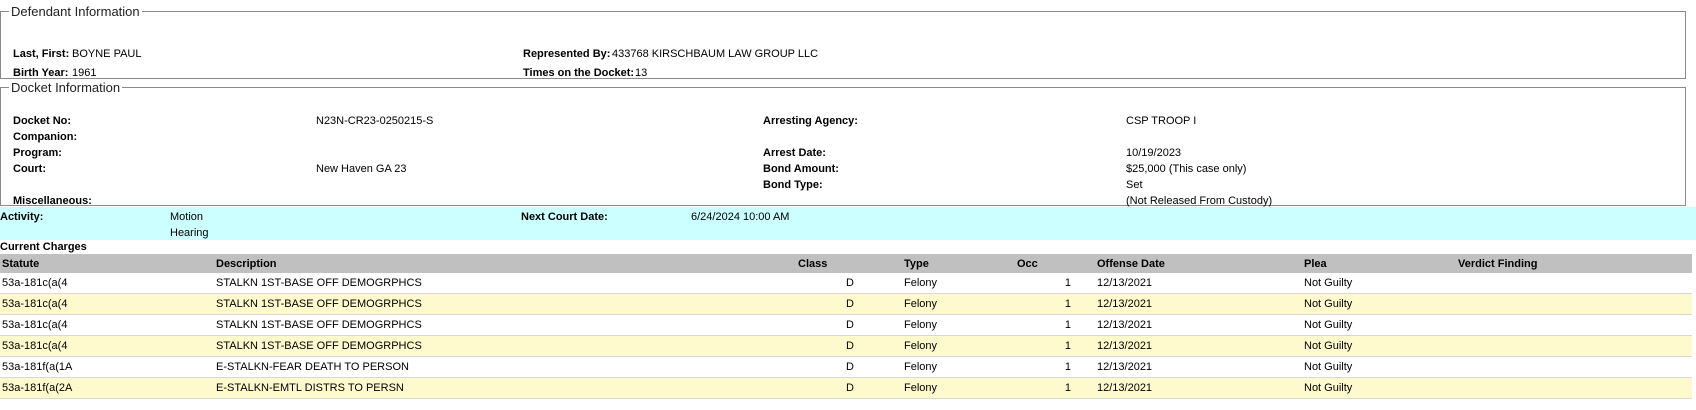  I want to click on next-court-date-value: 6/24/2024 10:00 AM, so click(740, 217).